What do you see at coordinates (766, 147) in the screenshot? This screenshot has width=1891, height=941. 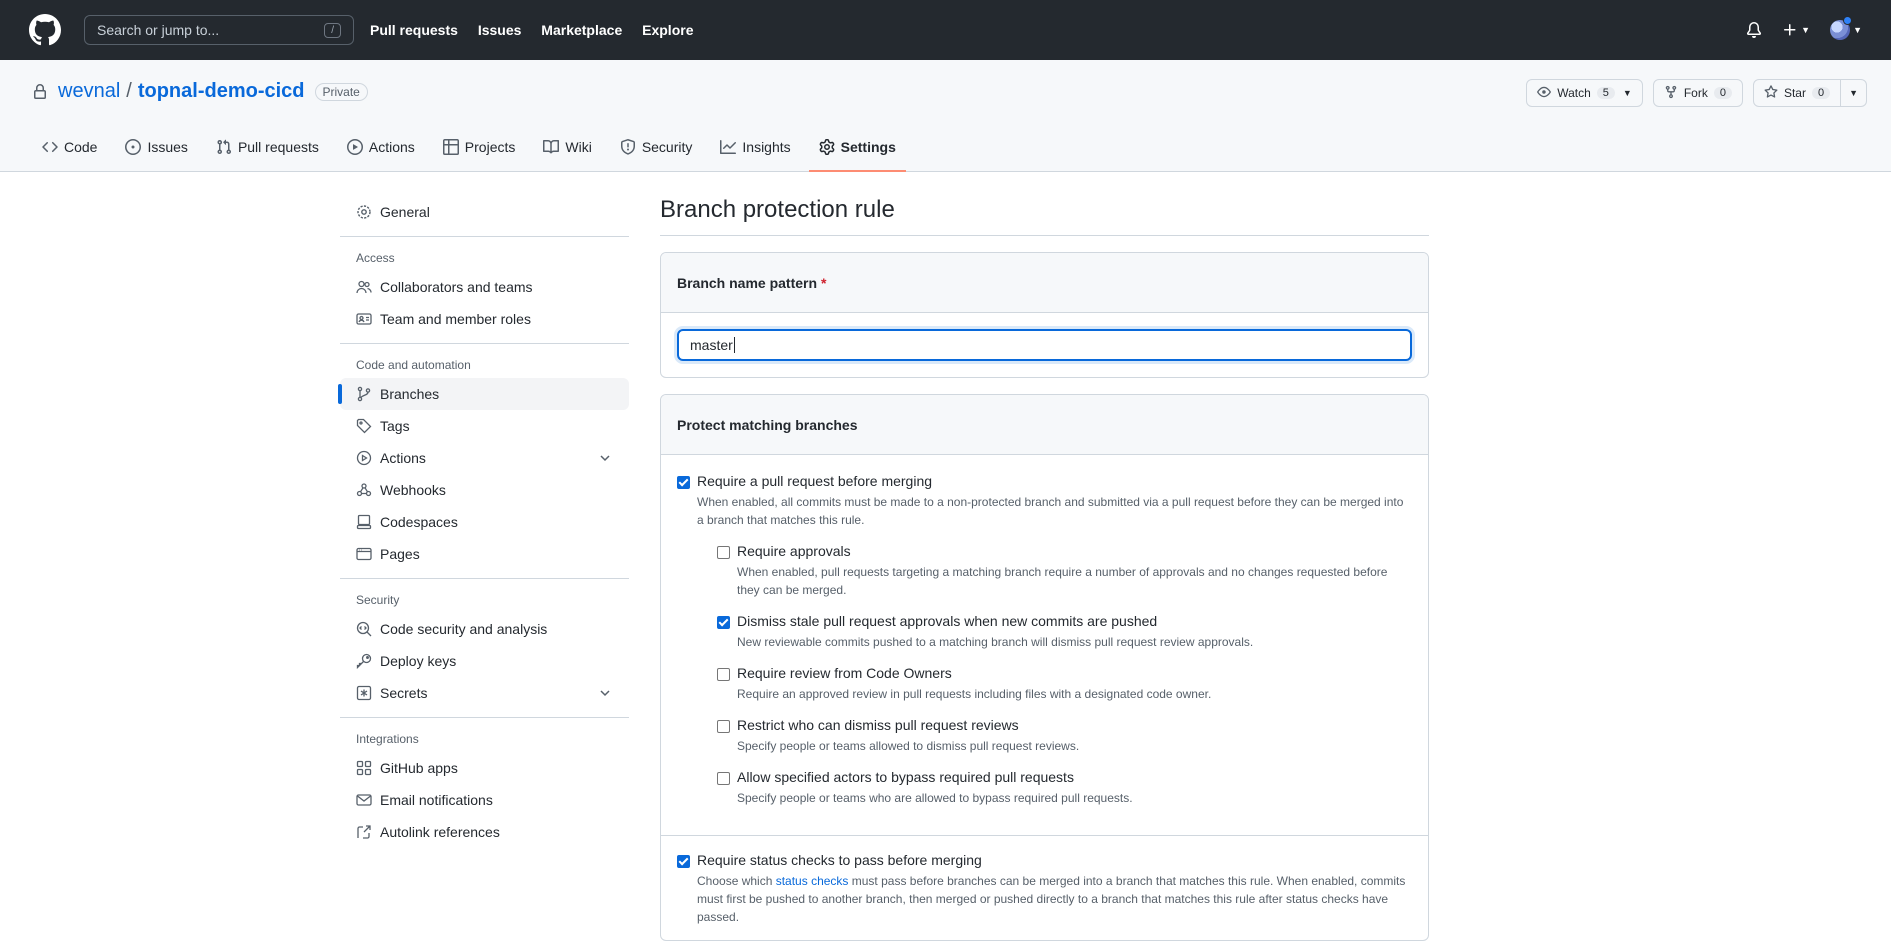 I see `tab-label: Insights` at bounding box center [766, 147].